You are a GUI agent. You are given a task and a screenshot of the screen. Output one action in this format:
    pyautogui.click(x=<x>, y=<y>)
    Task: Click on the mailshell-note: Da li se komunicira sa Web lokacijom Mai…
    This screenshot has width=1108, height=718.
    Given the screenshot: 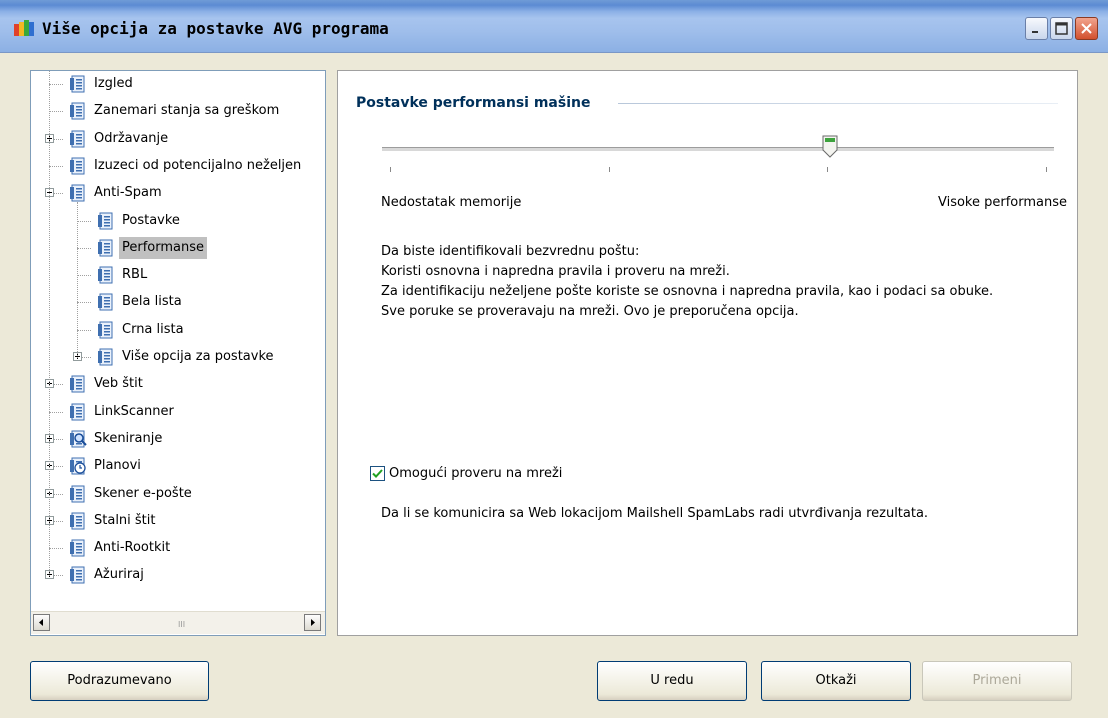 What is the action you would take?
    pyautogui.click(x=655, y=513)
    